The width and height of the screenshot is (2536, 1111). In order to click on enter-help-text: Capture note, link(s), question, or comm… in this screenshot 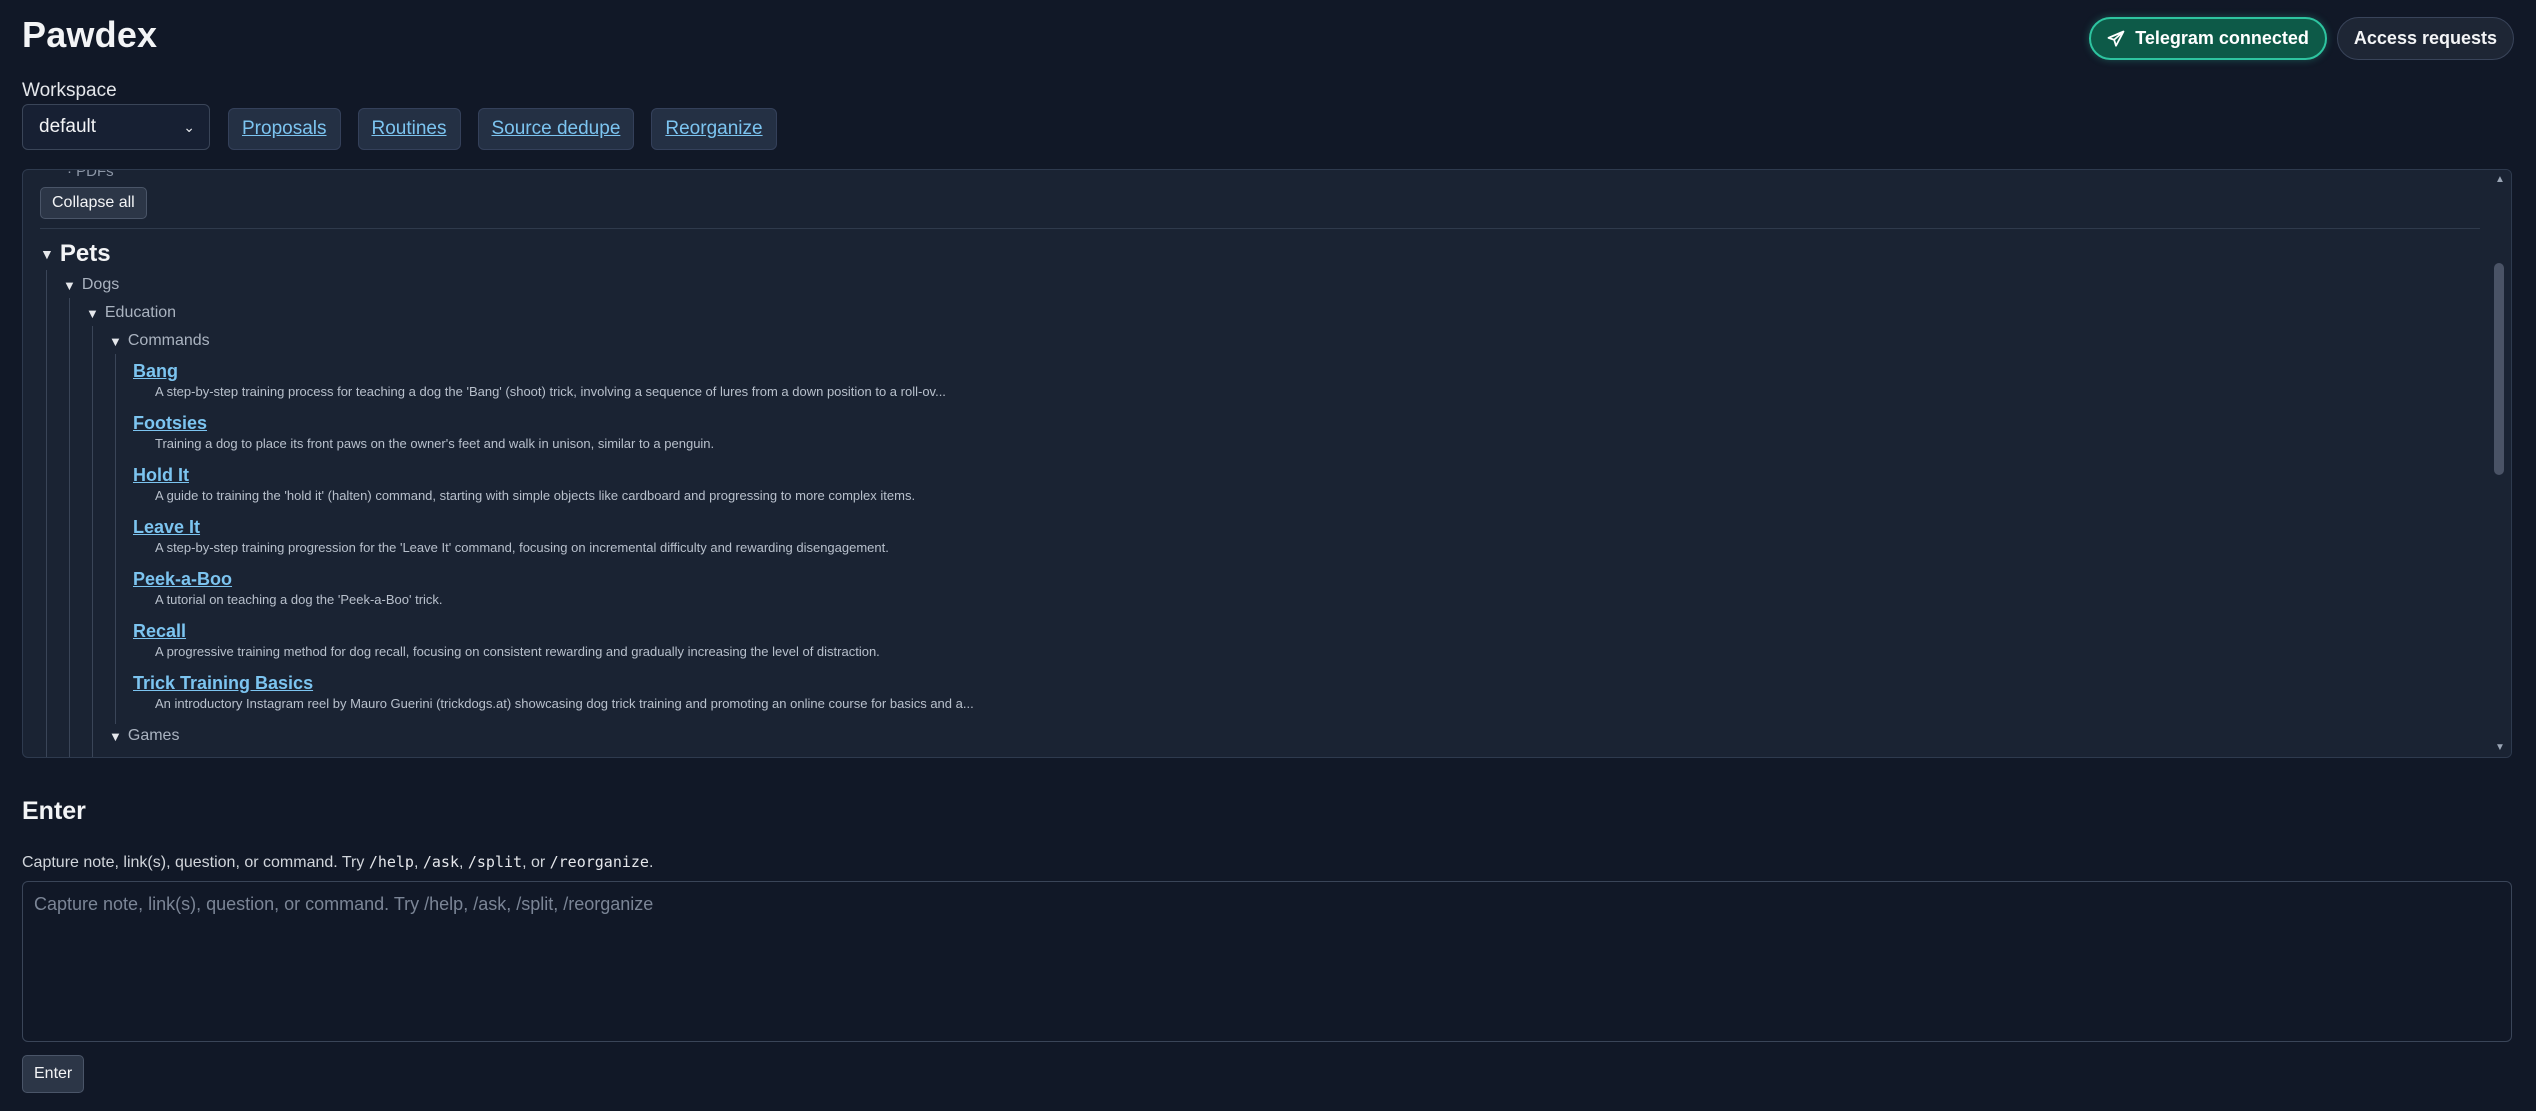, I will do `click(338, 862)`.